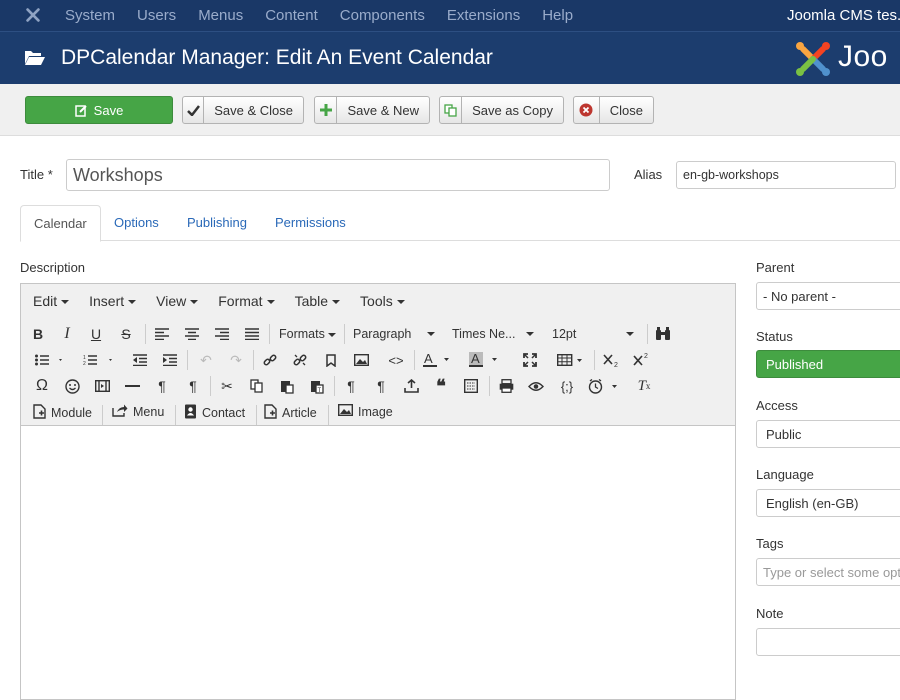  I want to click on menu-help: Help, so click(557, 15).